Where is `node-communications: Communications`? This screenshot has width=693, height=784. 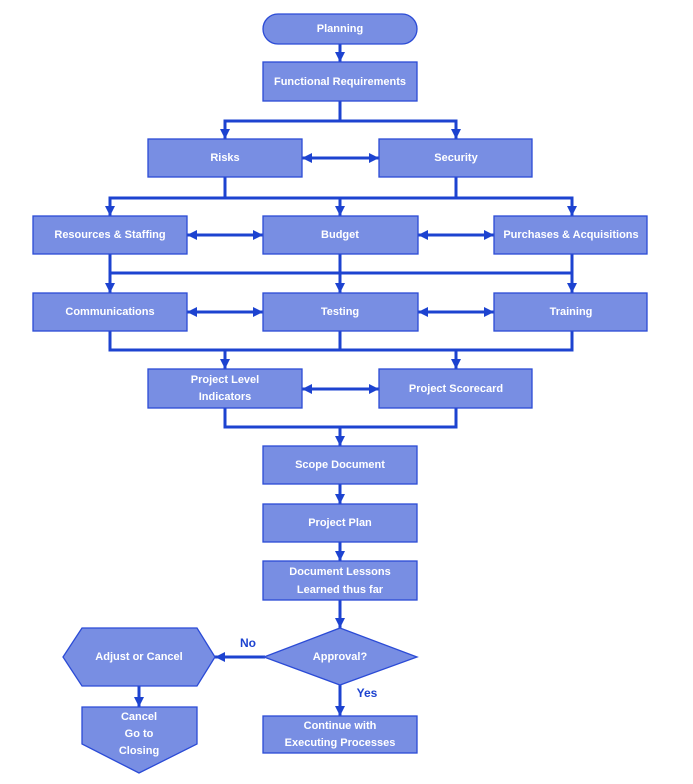 node-communications: Communications is located at coordinates (110, 312).